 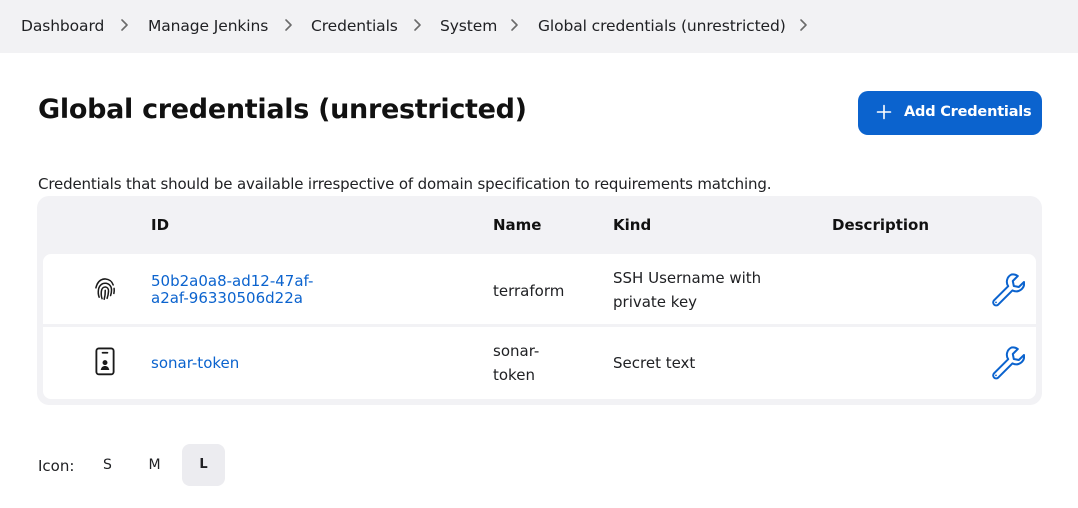 What do you see at coordinates (354, 26) in the screenshot?
I see `breadcrumb-item-credentials: Credentials` at bounding box center [354, 26].